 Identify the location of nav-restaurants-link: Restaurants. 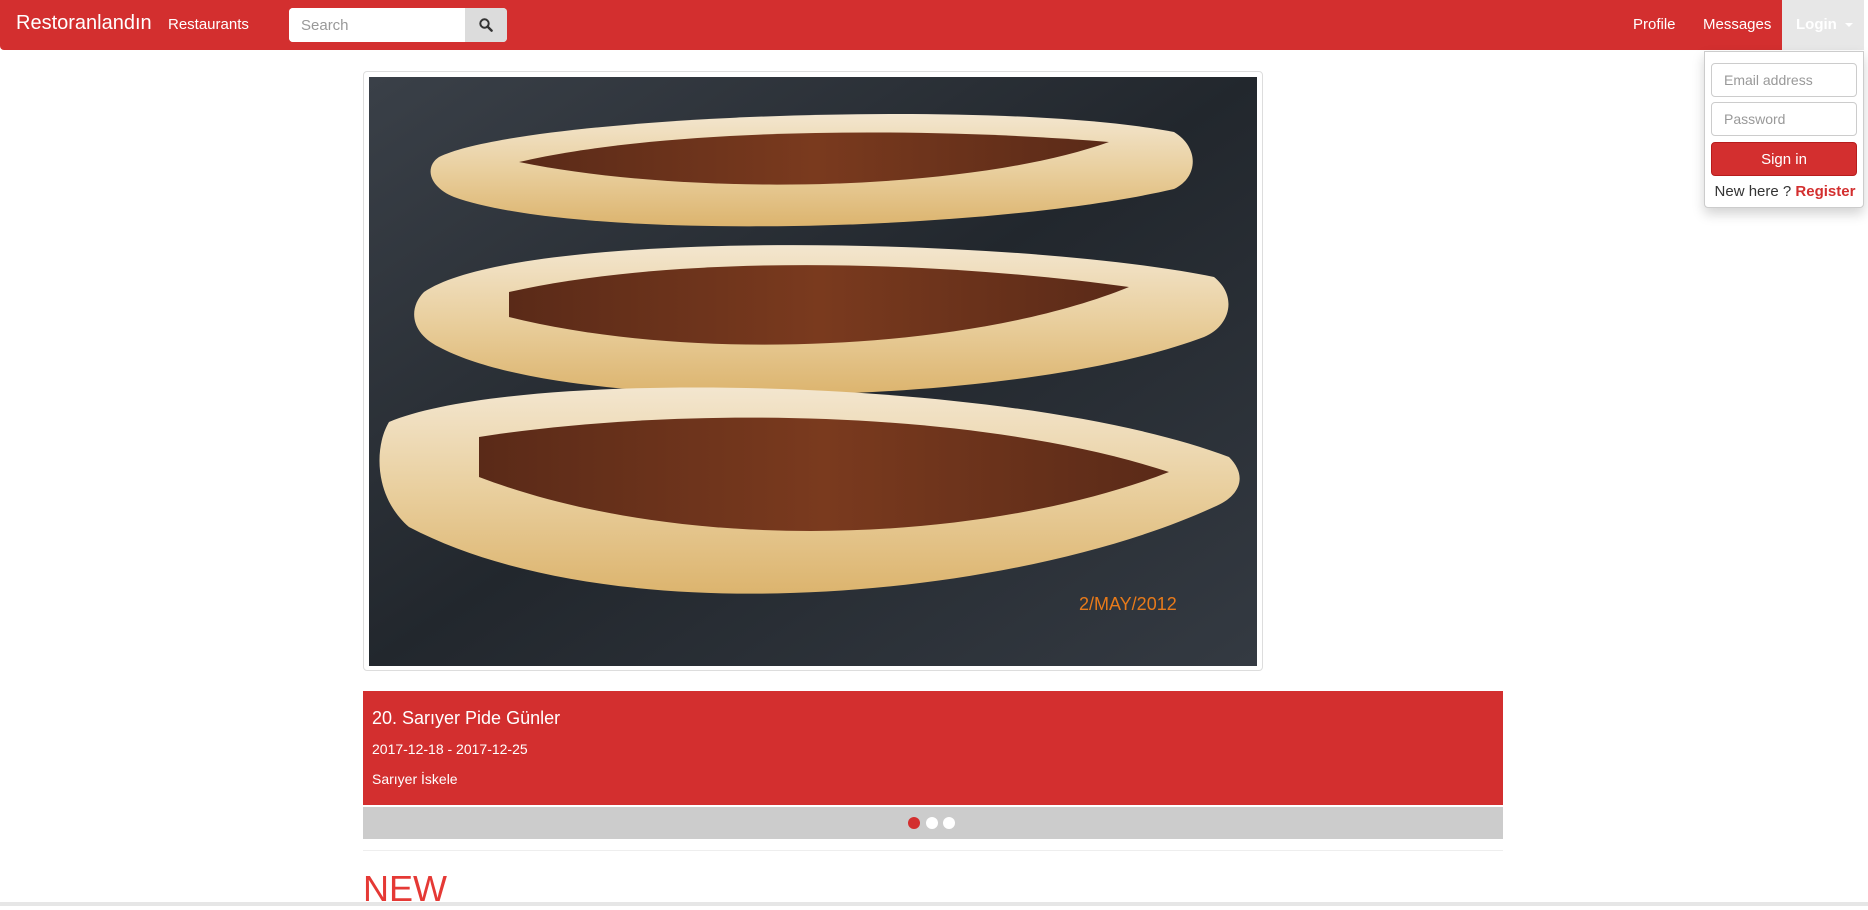
(208, 24).